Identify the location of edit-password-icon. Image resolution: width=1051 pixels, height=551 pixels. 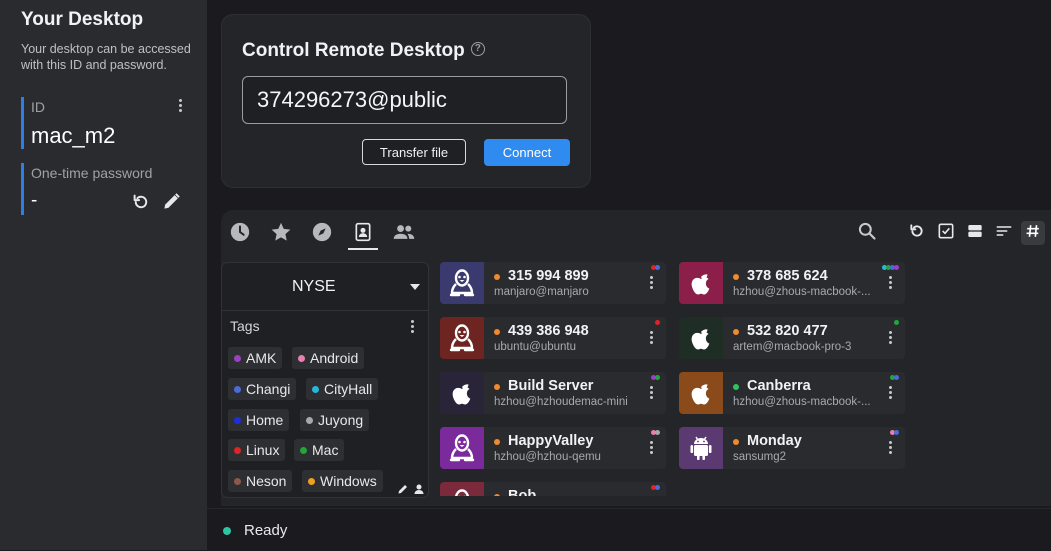
(171, 201).